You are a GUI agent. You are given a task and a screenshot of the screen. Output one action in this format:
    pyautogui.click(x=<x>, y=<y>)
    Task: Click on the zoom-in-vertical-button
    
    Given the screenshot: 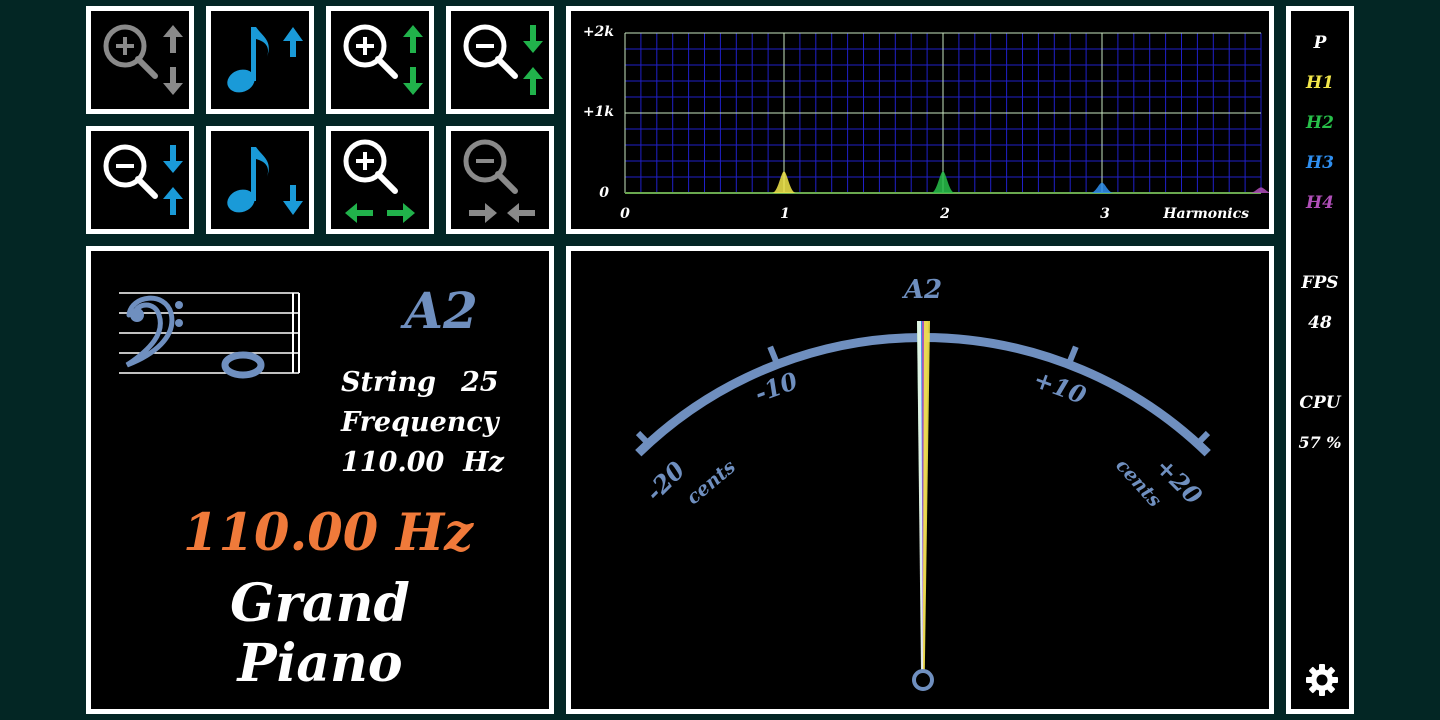 What is the action you would take?
    pyautogui.click(x=380, y=60)
    